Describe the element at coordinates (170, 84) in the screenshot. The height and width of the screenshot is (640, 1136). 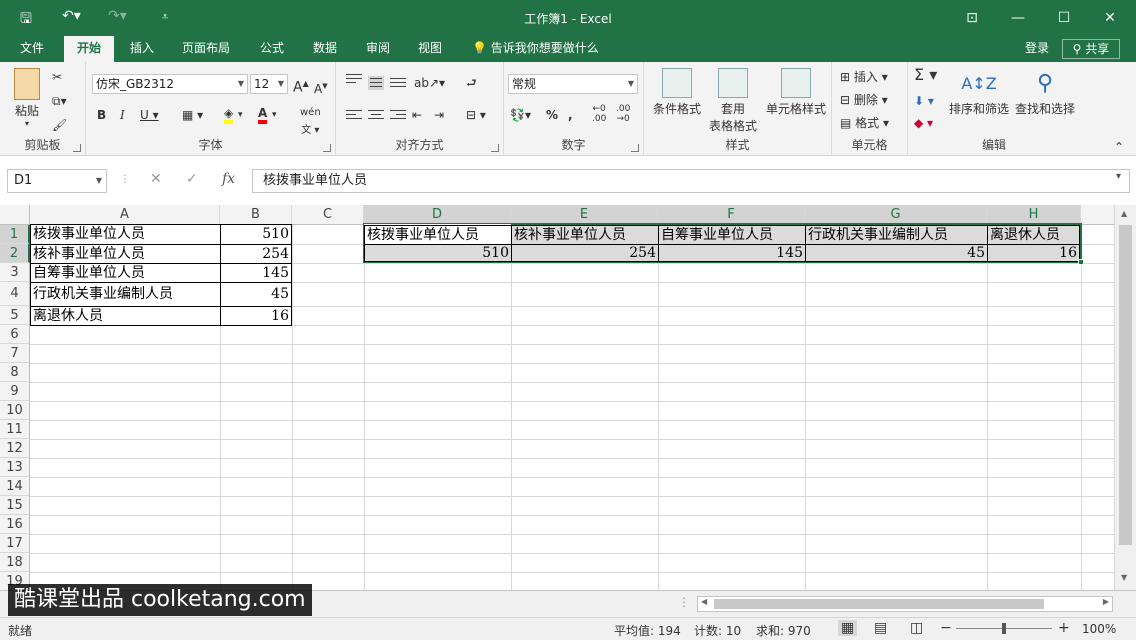
I see `font-name-combo: 仿宋_GB2312 ▼` at that location.